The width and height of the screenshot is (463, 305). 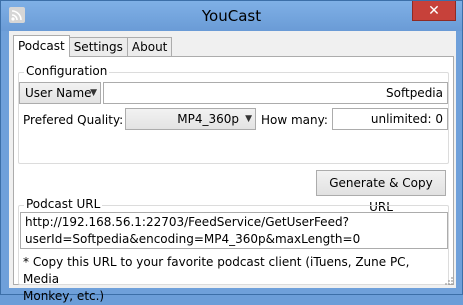 What do you see at coordinates (208, 119) in the screenshot?
I see `quality-value: MP4_360p` at bounding box center [208, 119].